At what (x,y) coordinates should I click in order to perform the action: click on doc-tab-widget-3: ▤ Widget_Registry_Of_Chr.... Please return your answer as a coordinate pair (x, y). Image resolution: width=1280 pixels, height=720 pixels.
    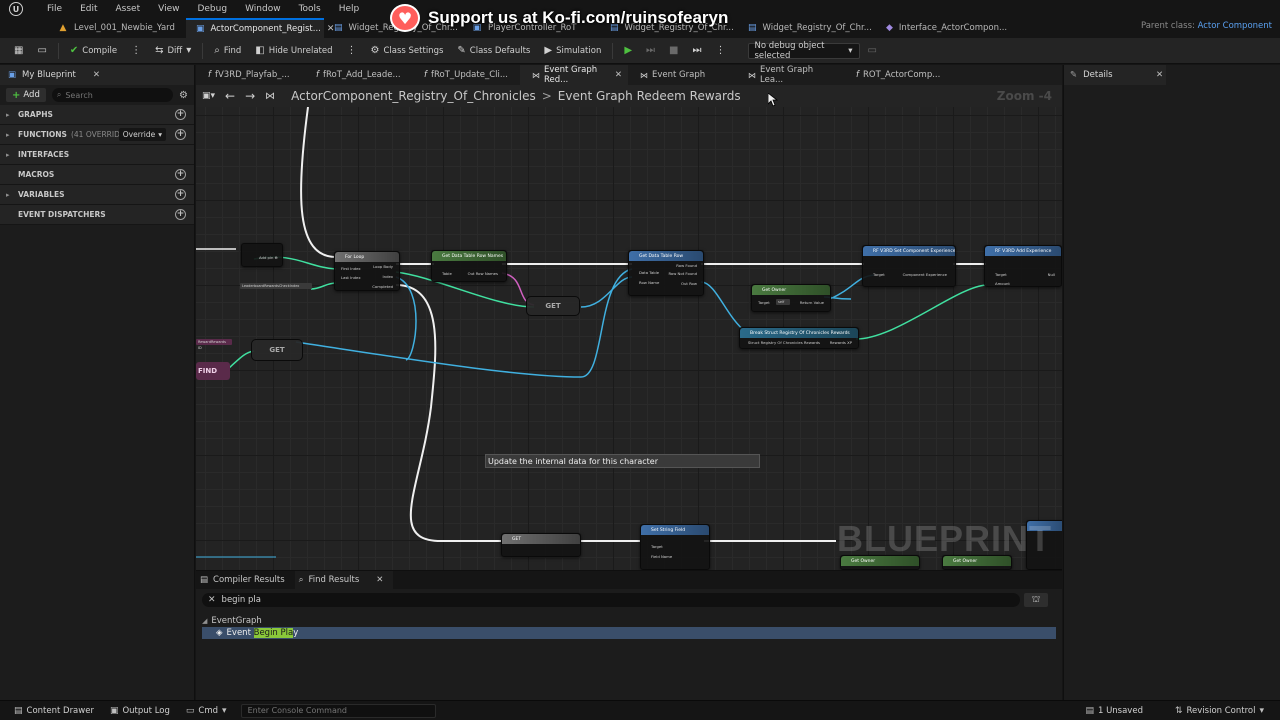
    Looking at the image, I should click on (807, 28).